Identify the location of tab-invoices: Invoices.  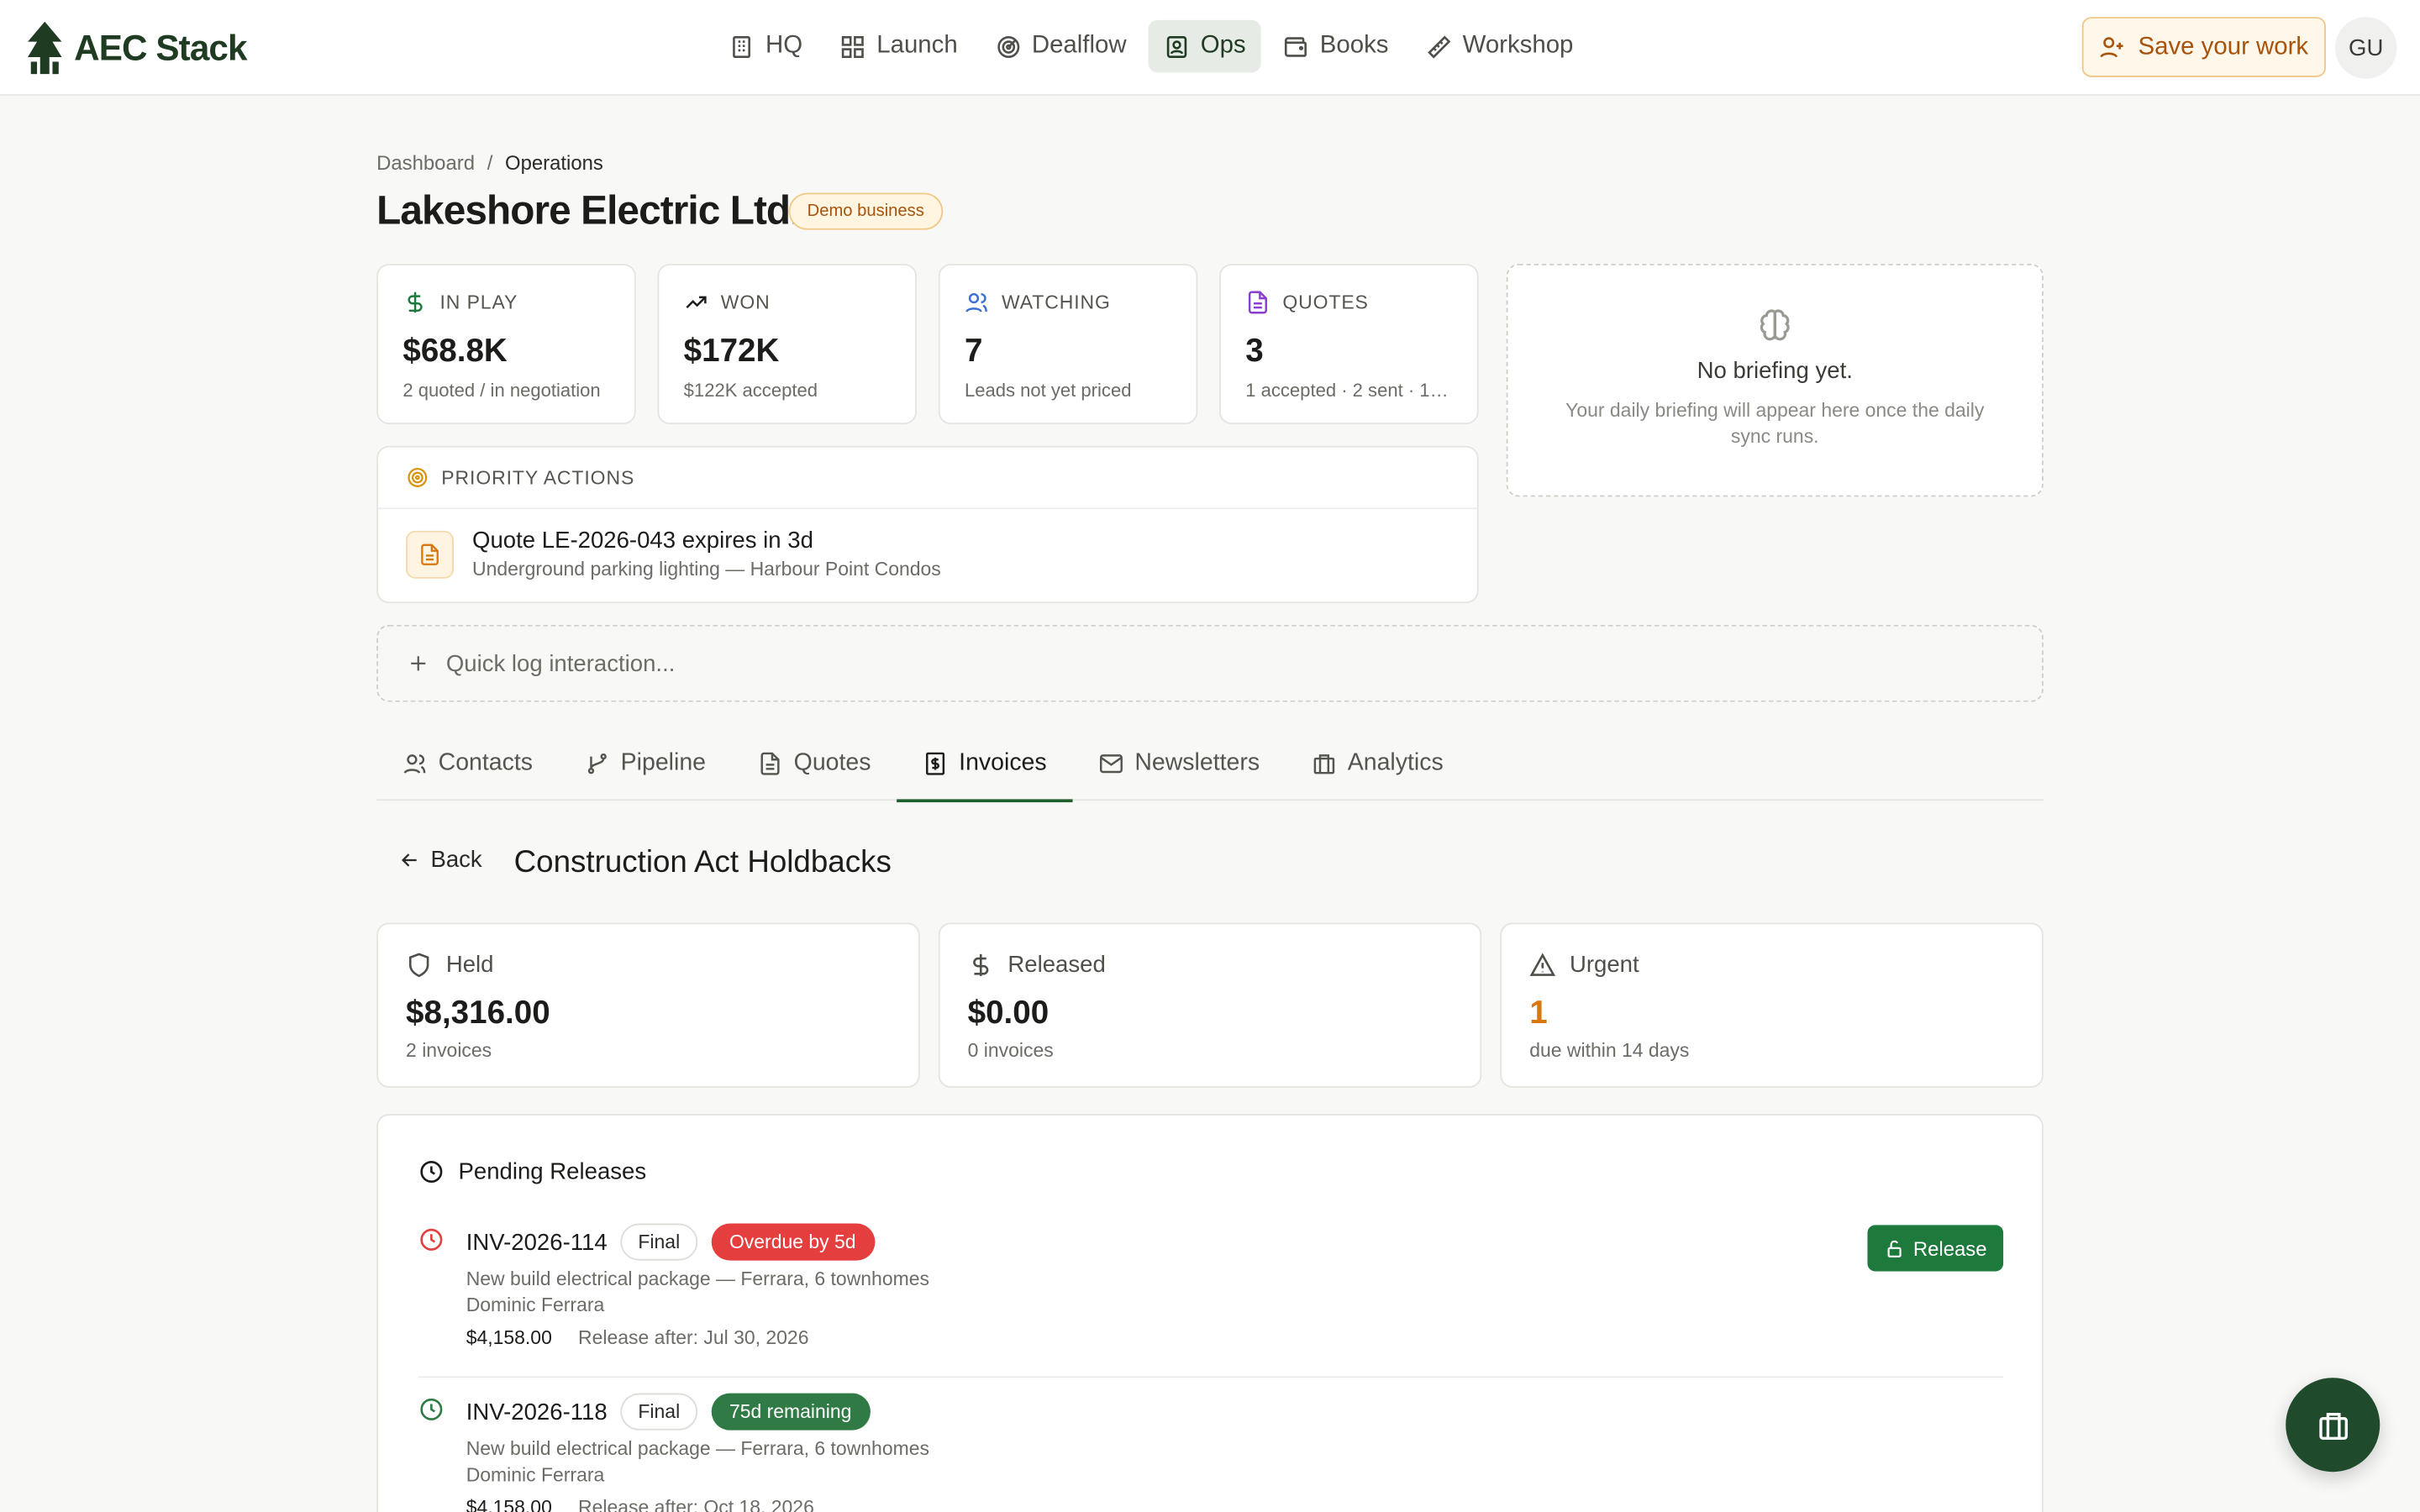
(985, 765).